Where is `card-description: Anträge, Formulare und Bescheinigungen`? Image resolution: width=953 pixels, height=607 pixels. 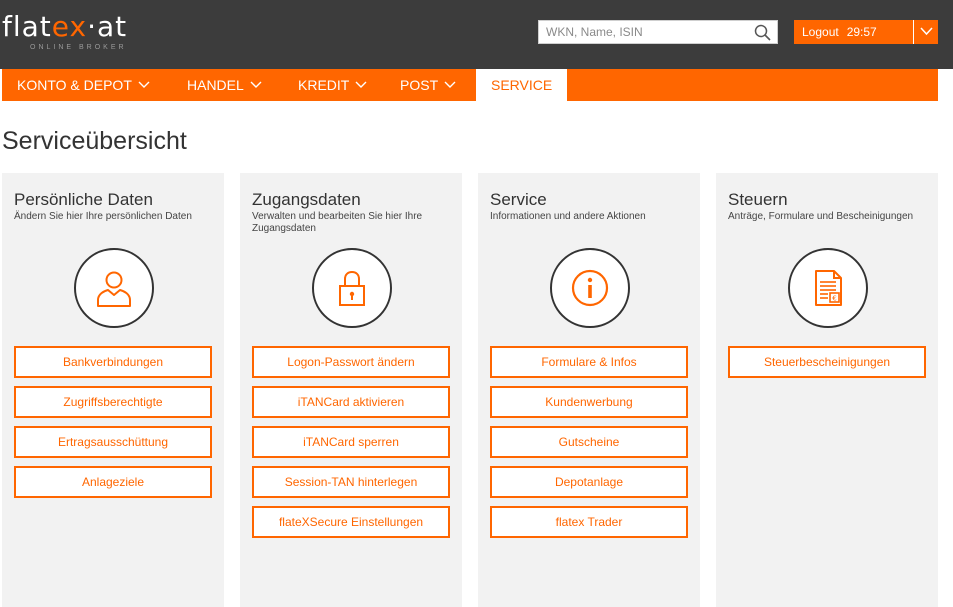 card-description: Anträge, Formulare und Bescheinigungen is located at coordinates (821, 216).